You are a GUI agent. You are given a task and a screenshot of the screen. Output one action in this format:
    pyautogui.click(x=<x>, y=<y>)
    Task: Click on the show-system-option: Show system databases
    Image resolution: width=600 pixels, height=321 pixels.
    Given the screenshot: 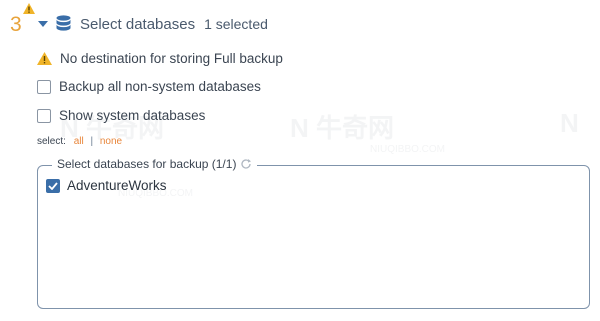 What is the action you would take?
    pyautogui.click(x=121, y=115)
    